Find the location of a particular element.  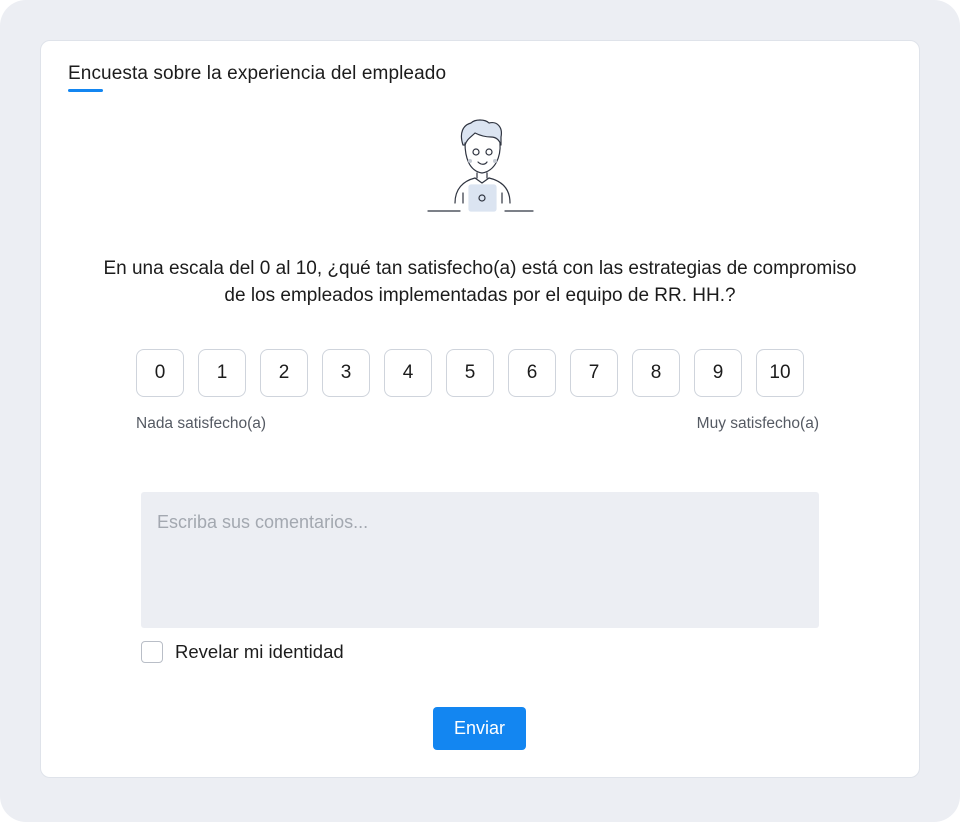

title-accent-bar is located at coordinates (85, 90).